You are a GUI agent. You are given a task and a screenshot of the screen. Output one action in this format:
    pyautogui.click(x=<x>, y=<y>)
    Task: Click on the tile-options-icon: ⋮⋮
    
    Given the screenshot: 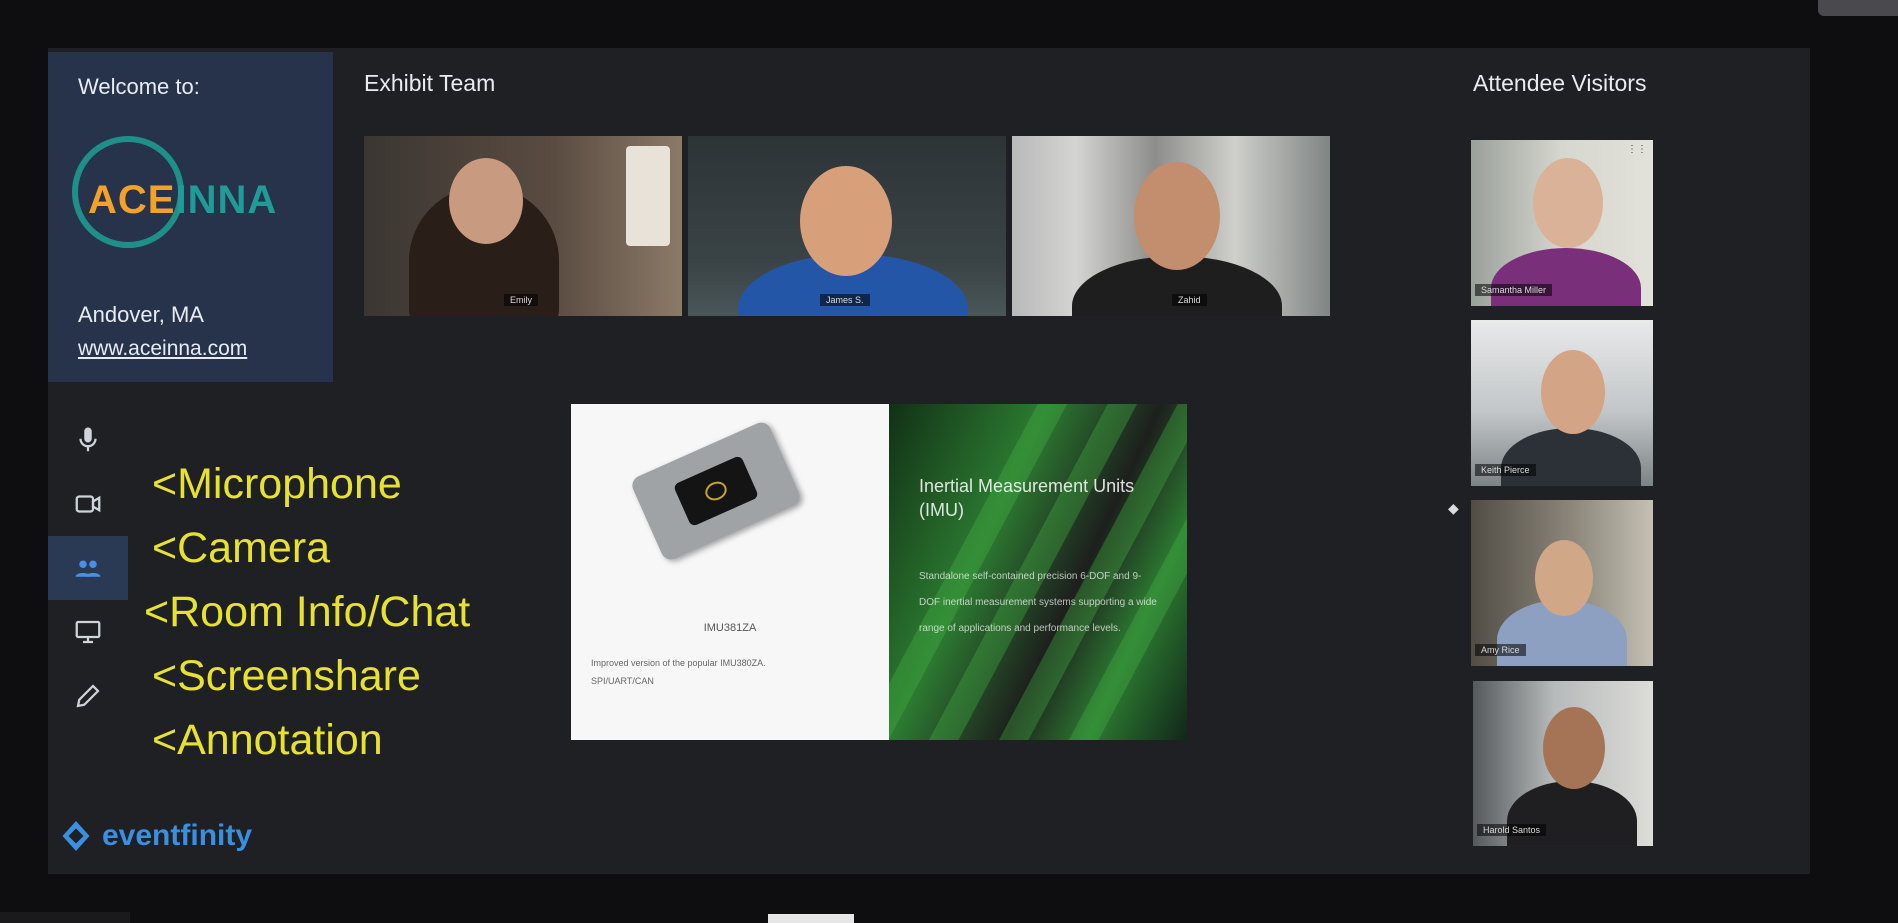 What is the action you would take?
    pyautogui.click(x=1637, y=149)
    